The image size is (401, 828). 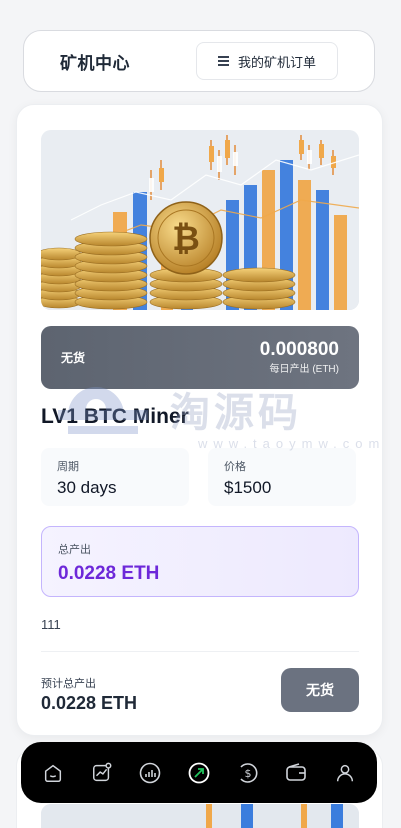 I want to click on daily-output-label: 每日产出 (ETH), so click(x=304, y=369).